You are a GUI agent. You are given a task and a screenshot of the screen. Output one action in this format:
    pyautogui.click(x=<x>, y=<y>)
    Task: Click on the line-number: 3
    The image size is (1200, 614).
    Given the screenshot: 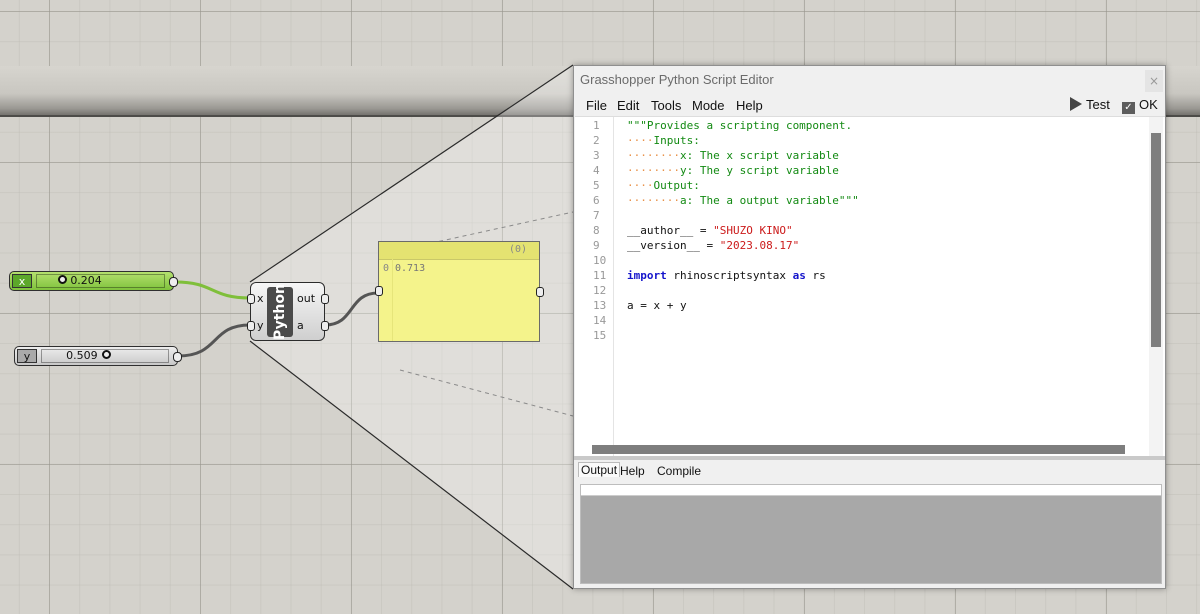 What is the action you would take?
    pyautogui.click(x=596, y=155)
    